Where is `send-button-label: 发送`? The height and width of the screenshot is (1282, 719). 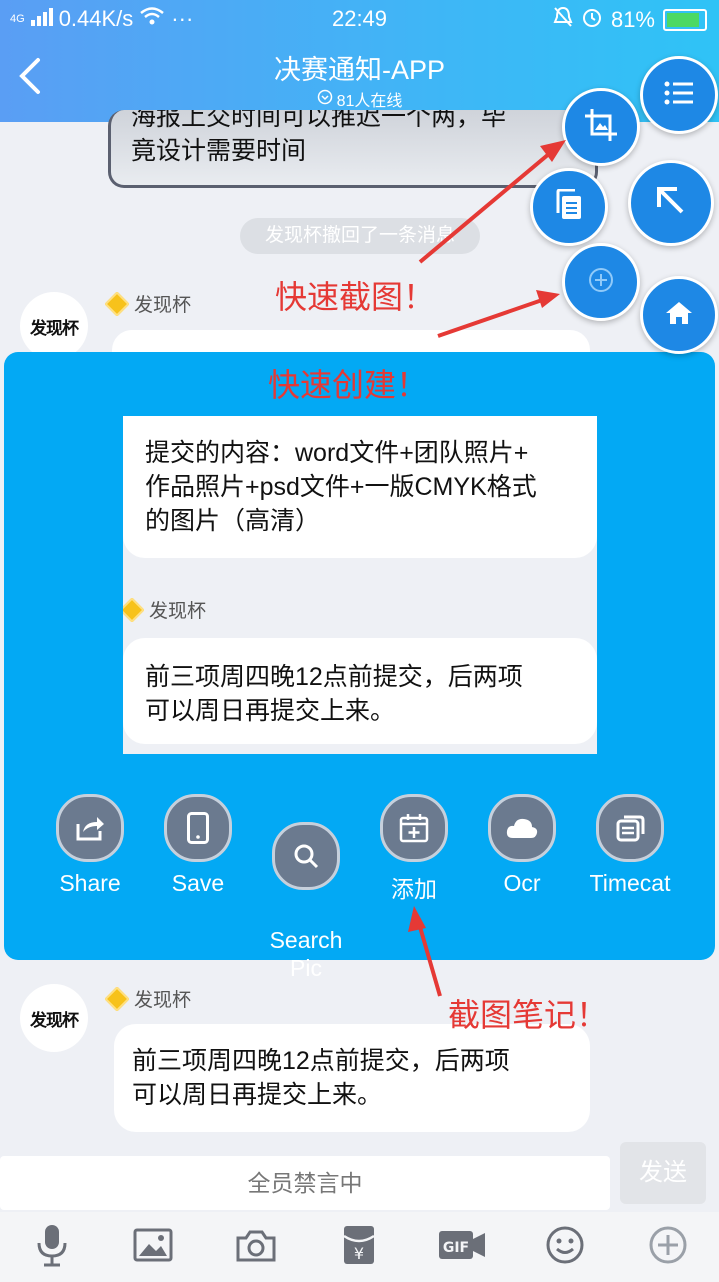
send-button-label: 发送 is located at coordinates (663, 1172).